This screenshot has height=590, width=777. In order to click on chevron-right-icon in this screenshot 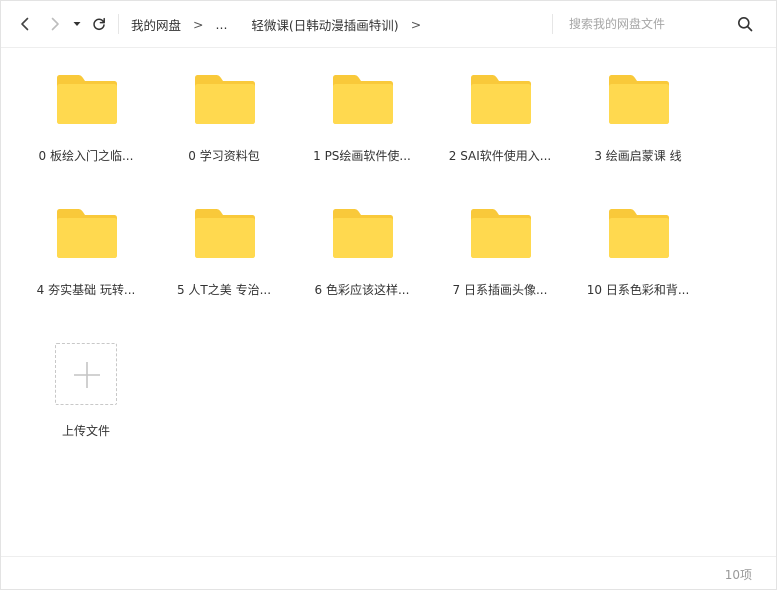, I will do `click(55, 24)`.